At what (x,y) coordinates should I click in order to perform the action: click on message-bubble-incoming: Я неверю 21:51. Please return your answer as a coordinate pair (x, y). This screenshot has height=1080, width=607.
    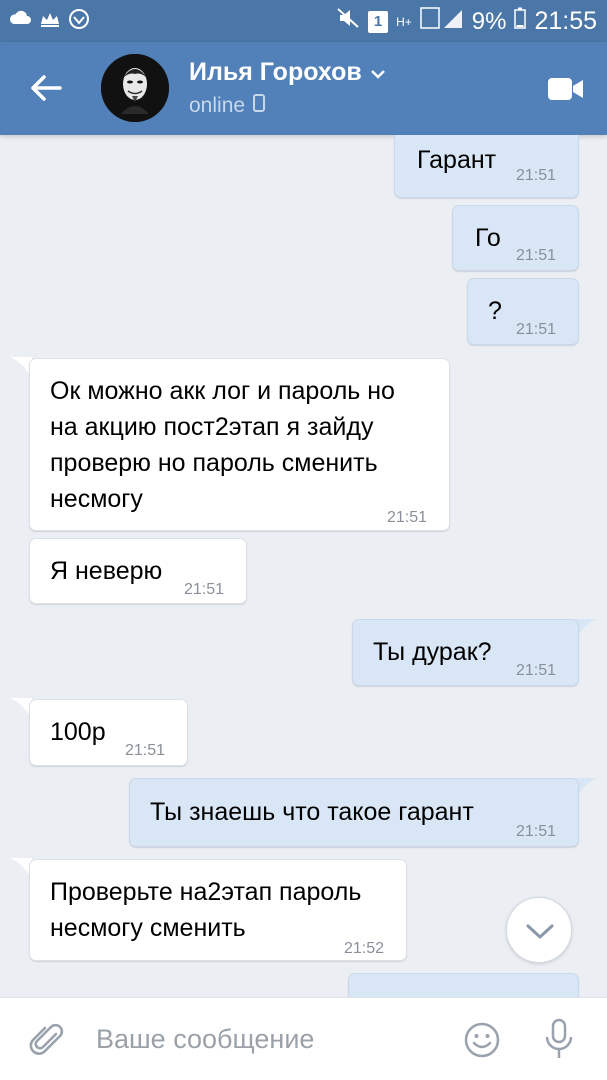
    Looking at the image, I should click on (138, 571).